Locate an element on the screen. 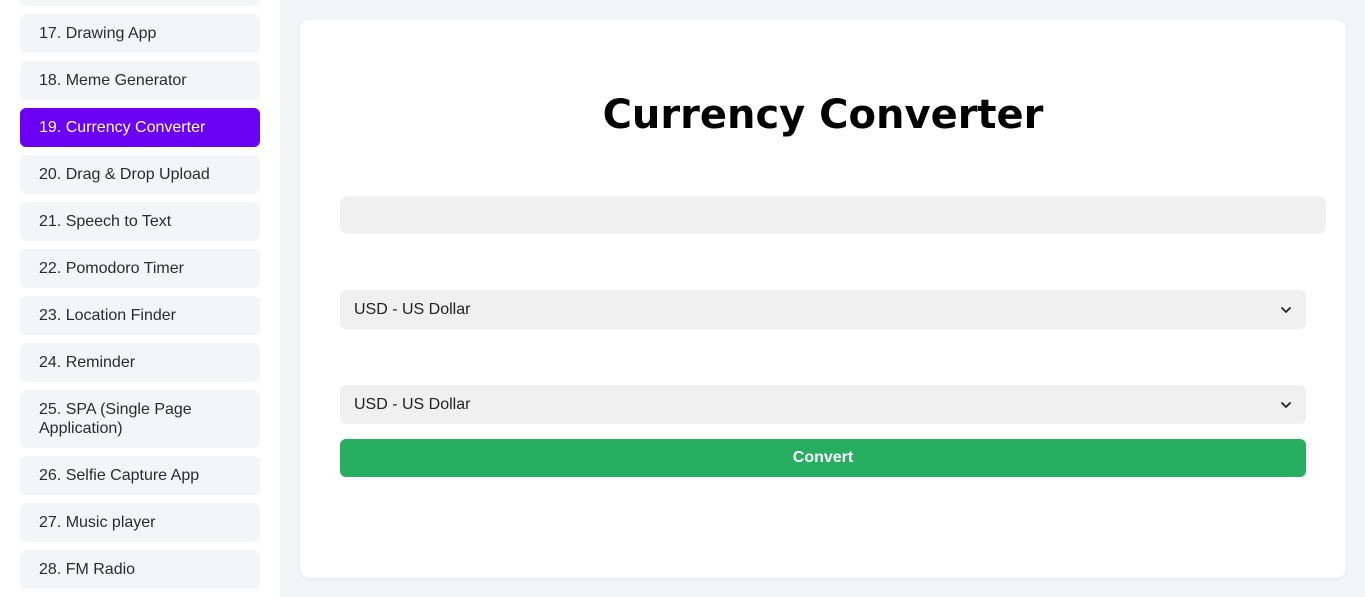 This screenshot has width=1365, height=597. sidebar-item-meme-generator: 18. Meme Generator is located at coordinates (140, 80).